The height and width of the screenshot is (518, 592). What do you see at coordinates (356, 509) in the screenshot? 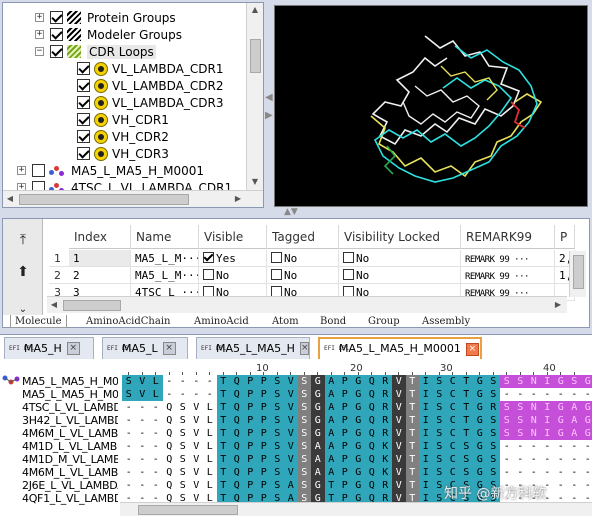
I see `seq-horizontal-scrollbar` at bounding box center [356, 509].